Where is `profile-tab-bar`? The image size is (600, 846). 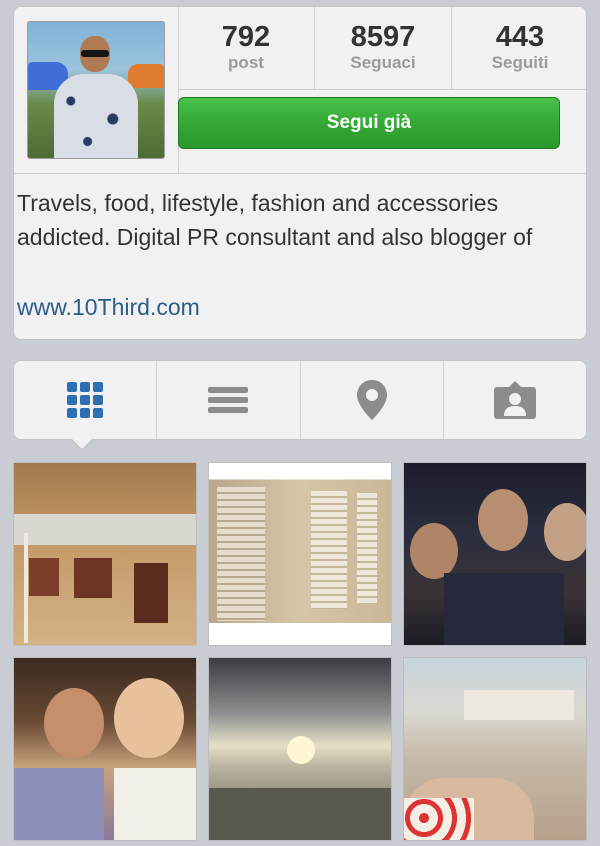
profile-tab-bar is located at coordinates (300, 400).